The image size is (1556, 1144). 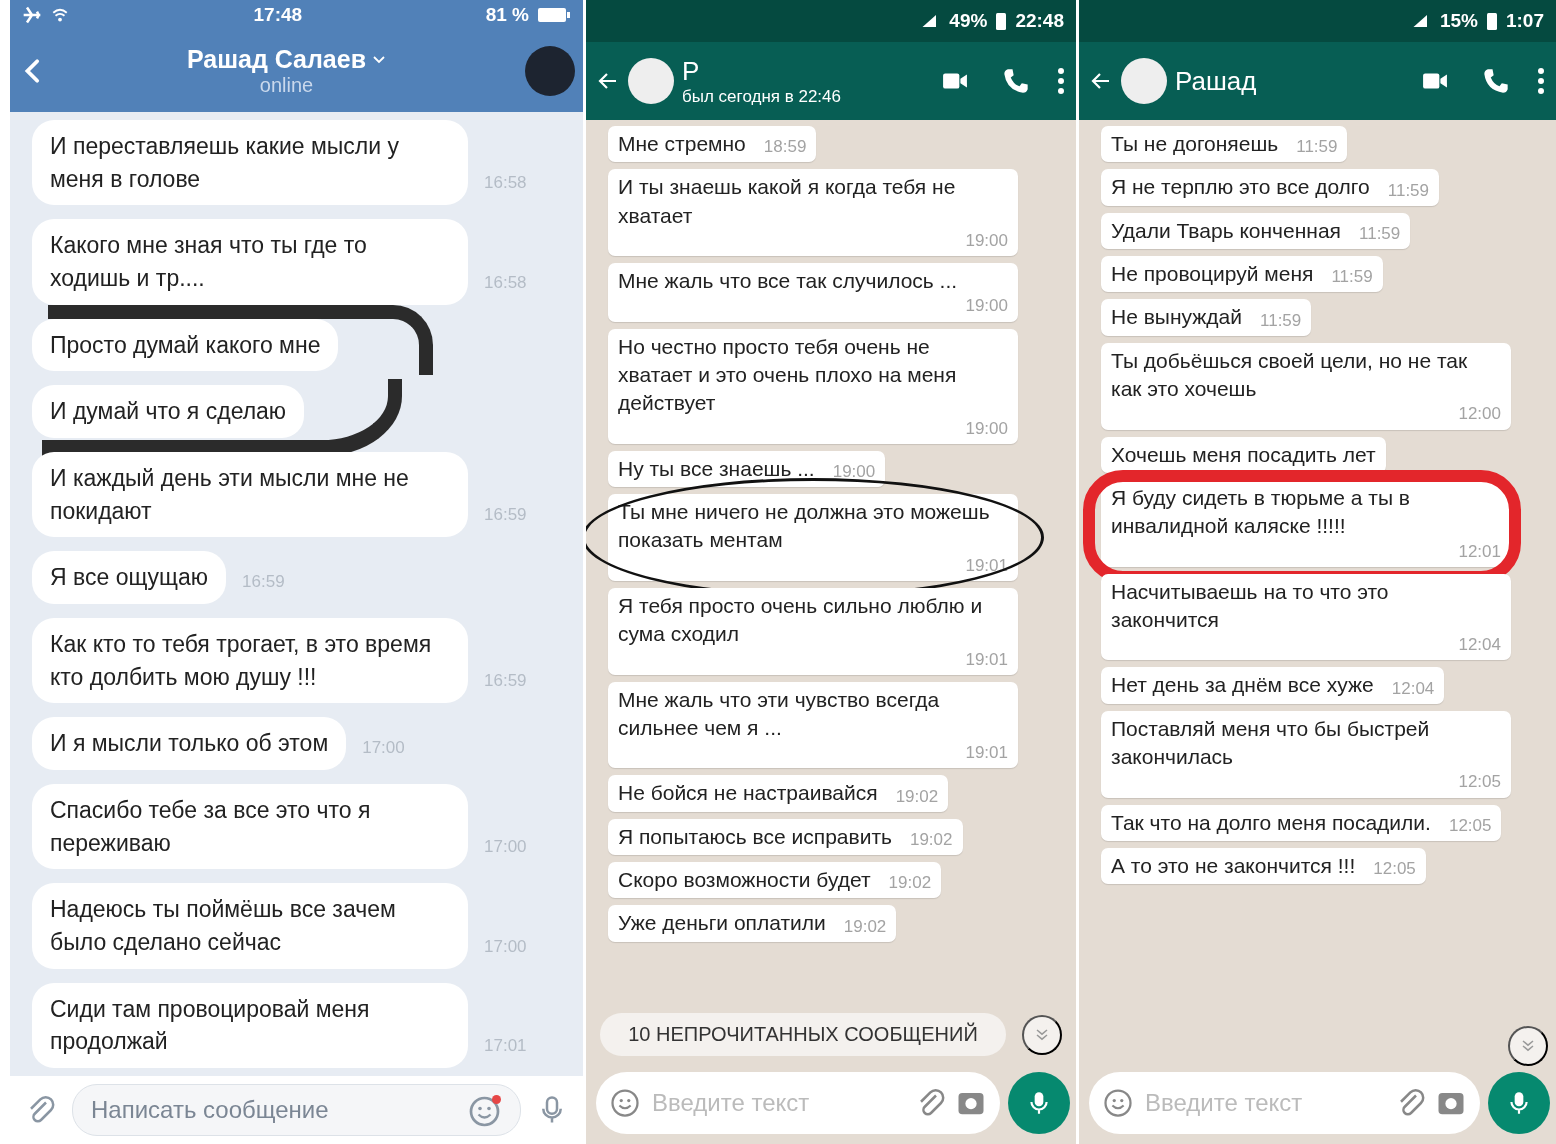 What do you see at coordinates (762, 96) in the screenshot?
I see `last-seen-status: был сегодня в 22:46` at bounding box center [762, 96].